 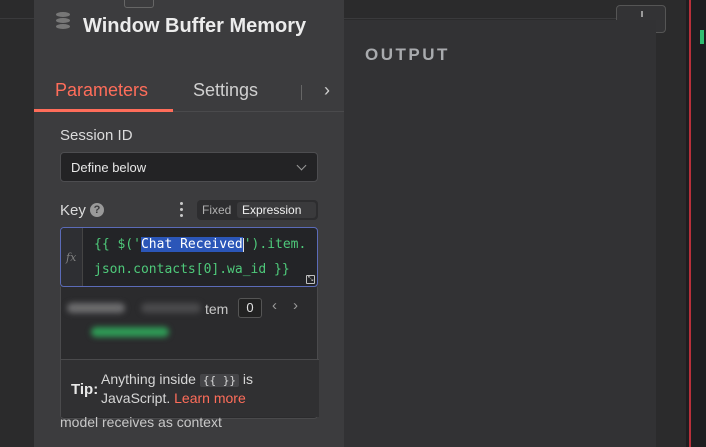 What do you see at coordinates (101, 90) in the screenshot?
I see `tab-parameters: Parameters` at bounding box center [101, 90].